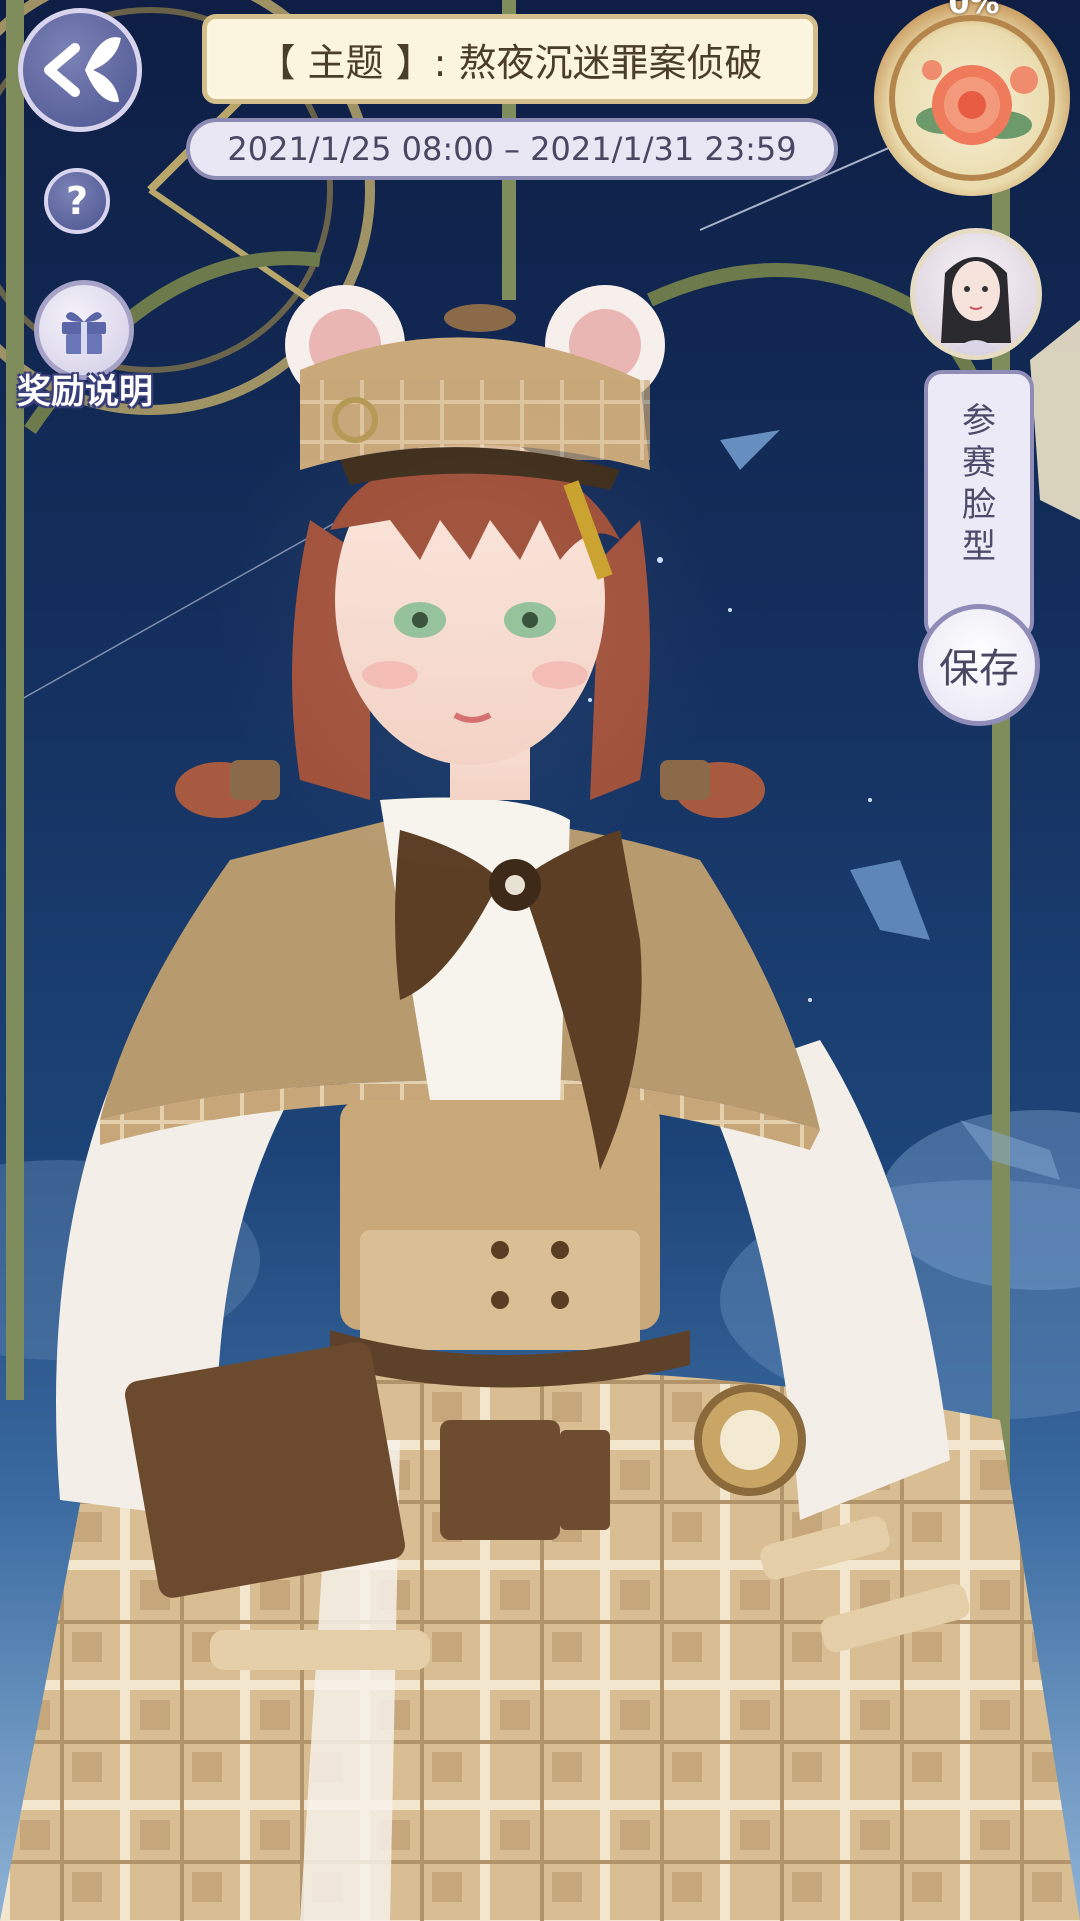 The width and height of the screenshot is (1080, 1921). What do you see at coordinates (974, 10) in the screenshot?
I see `progress-percent: 0%` at bounding box center [974, 10].